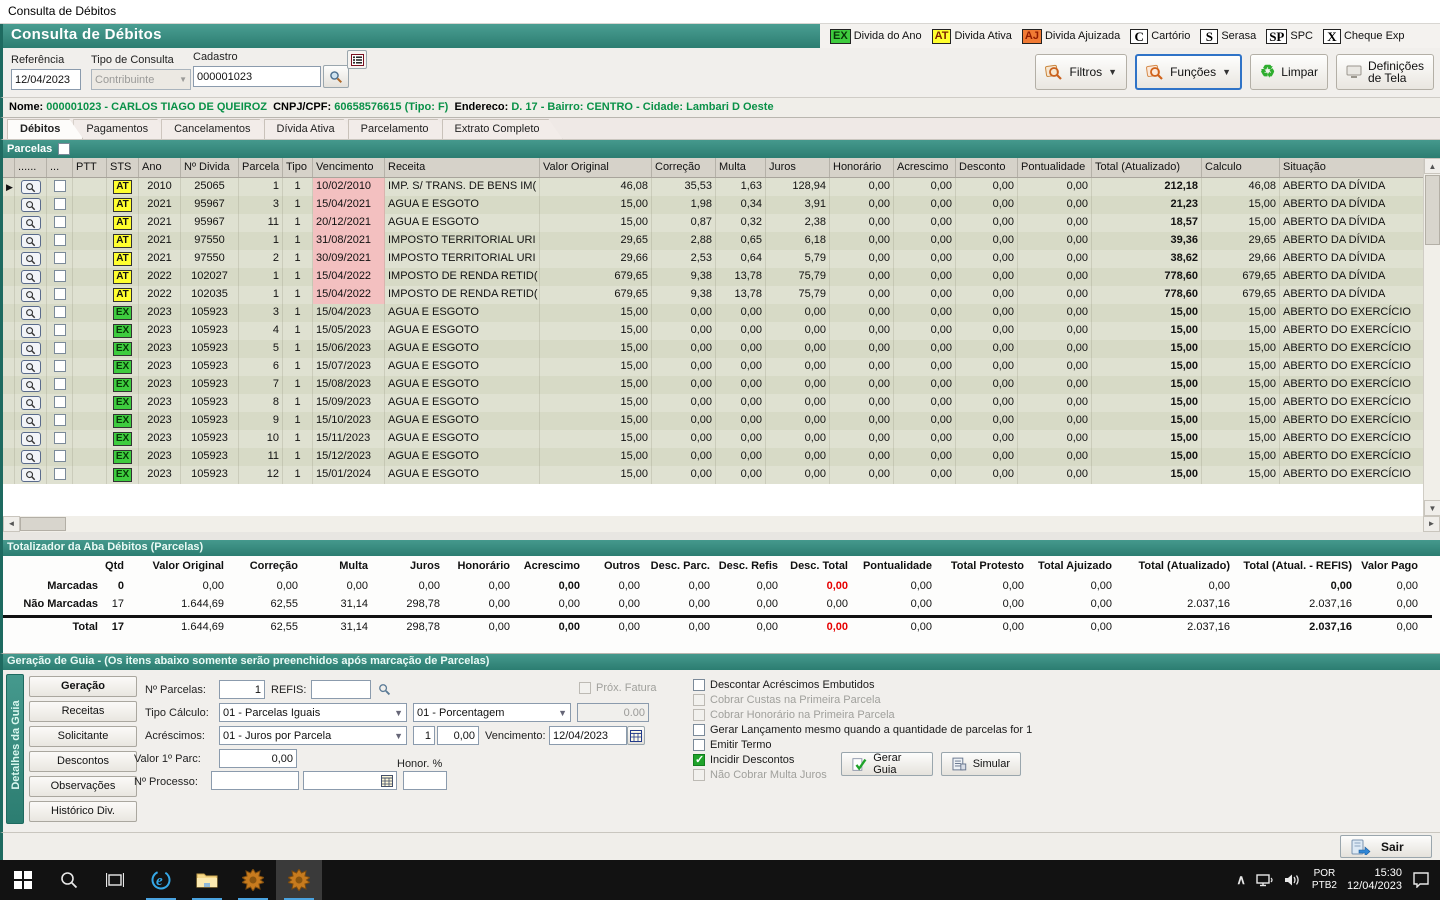 Image resolution: width=1440 pixels, height=900 pixels. What do you see at coordinates (341, 689) in the screenshot?
I see `refis-input` at bounding box center [341, 689].